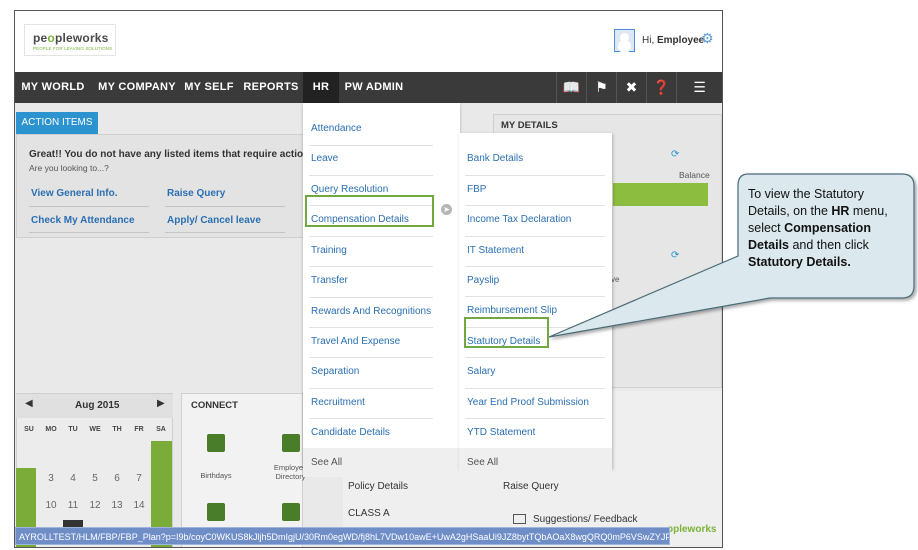 The image size is (918, 550). I want to click on submenu-it-statement: IT Statement, so click(495, 251).